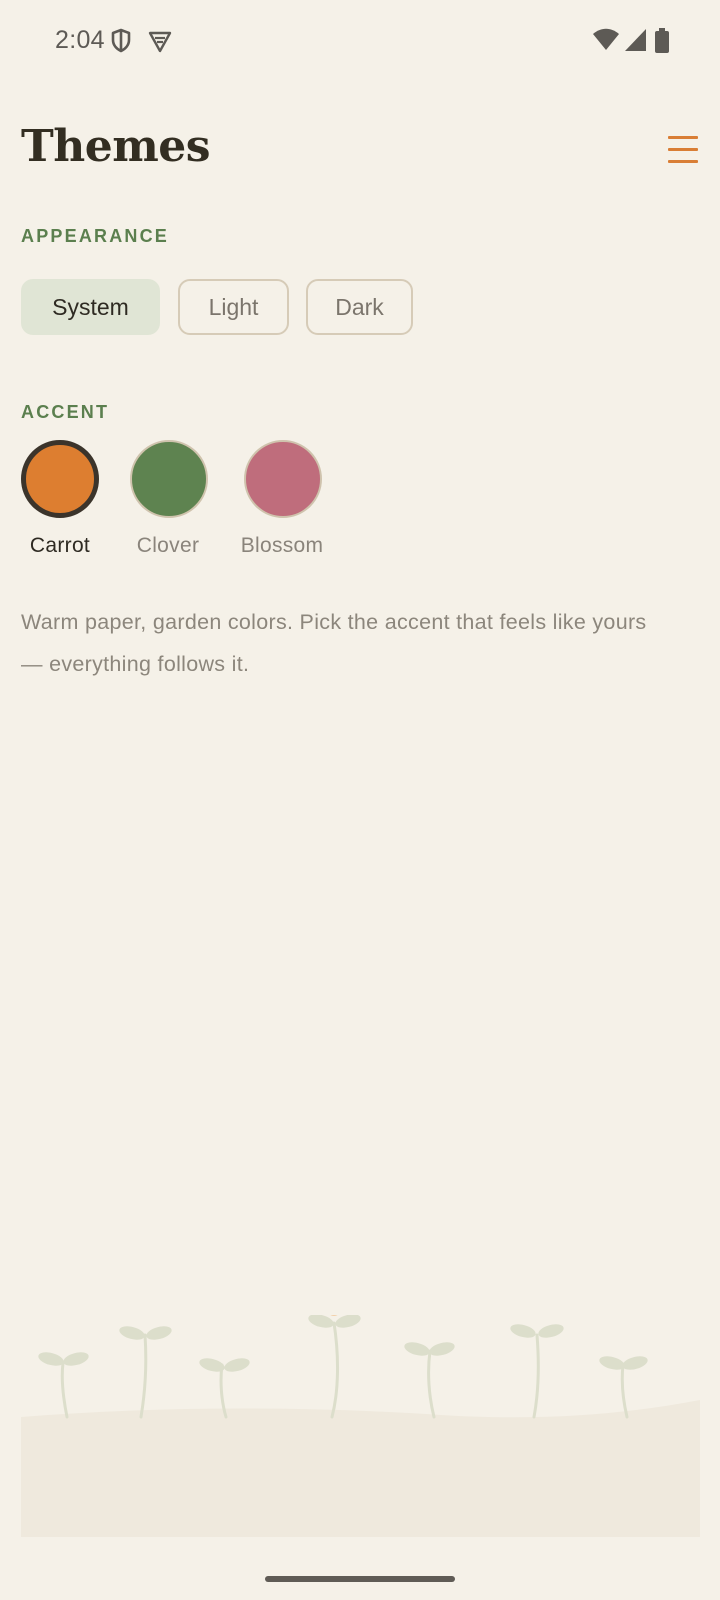  What do you see at coordinates (360, 1579) in the screenshot?
I see `home-indicator` at bounding box center [360, 1579].